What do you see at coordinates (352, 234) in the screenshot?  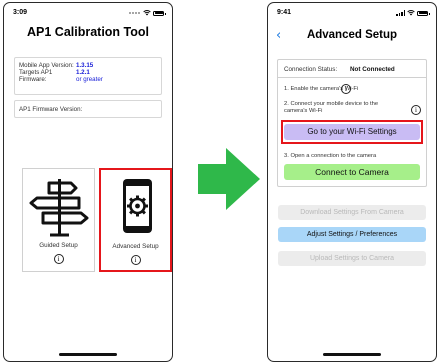 I see `adjust-settings-button: Adjust Settings / Preferences` at bounding box center [352, 234].